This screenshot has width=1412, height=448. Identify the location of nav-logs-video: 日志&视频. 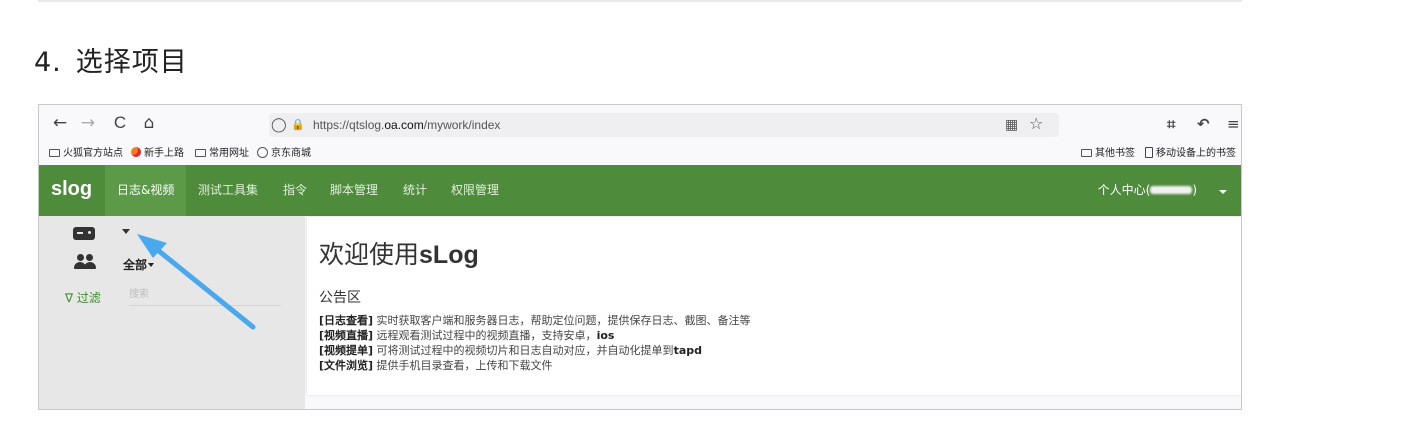
(146, 190).